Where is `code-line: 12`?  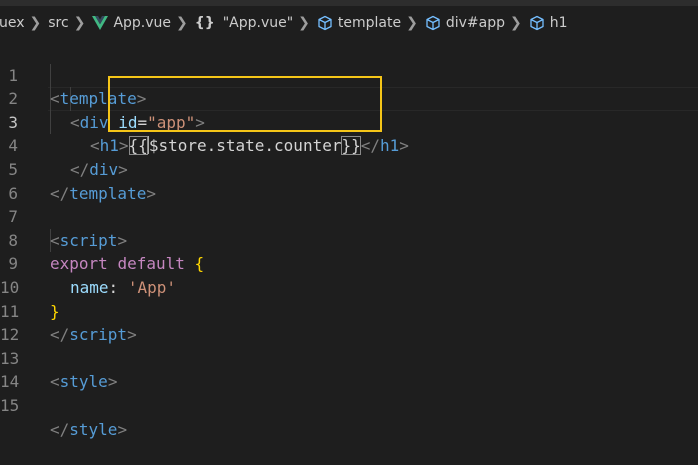 code-line: 12 is located at coordinates (349, 322).